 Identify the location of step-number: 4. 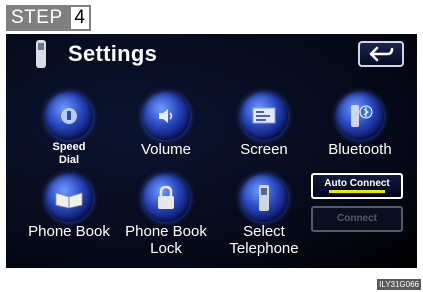
(79, 18).